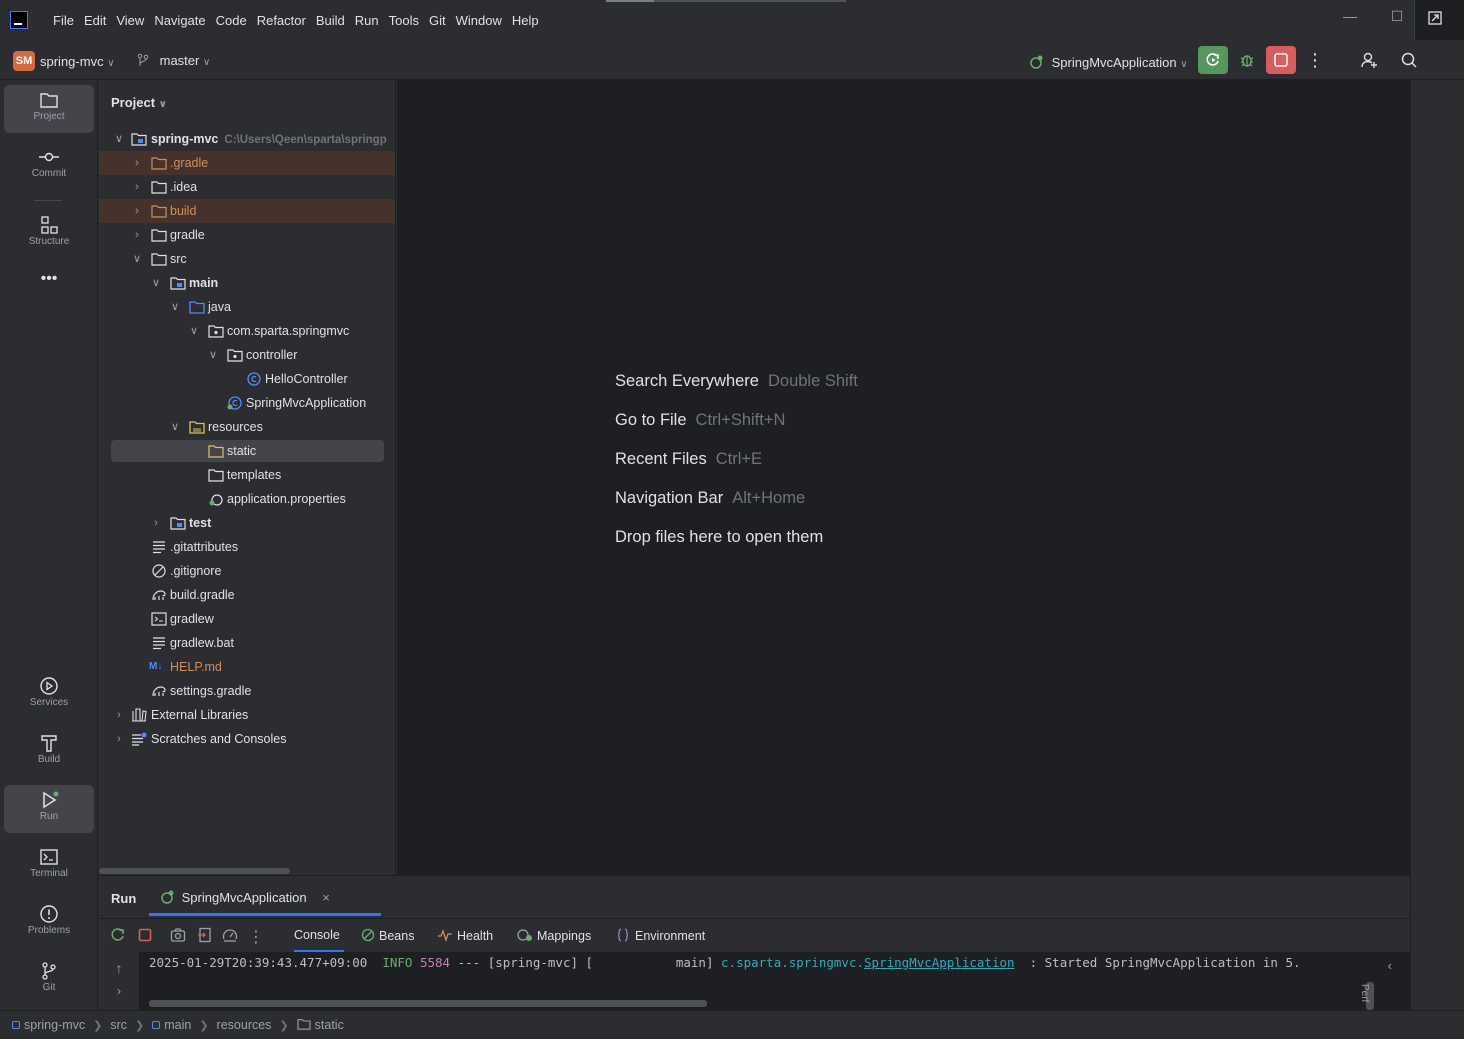 The width and height of the screenshot is (1464, 1039). I want to click on tree-item-gradle: › gradle, so click(247, 235).